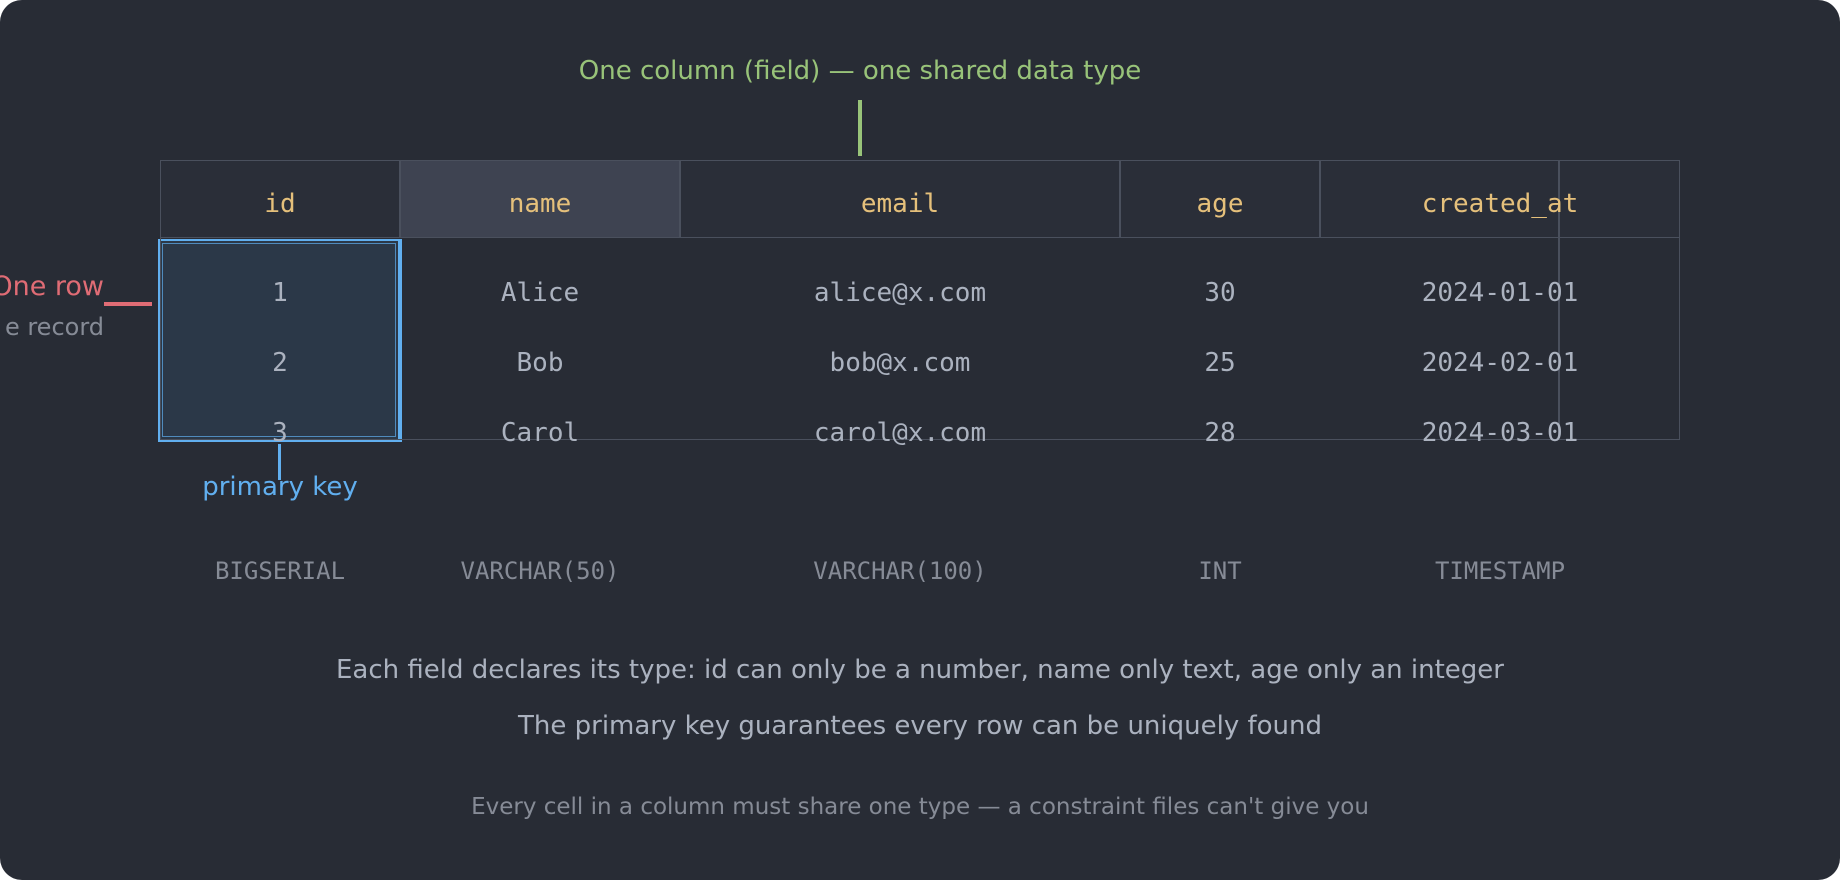  Describe the element at coordinates (1220, 433) in the screenshot. I see `cell-row3-age: 28` at that location.